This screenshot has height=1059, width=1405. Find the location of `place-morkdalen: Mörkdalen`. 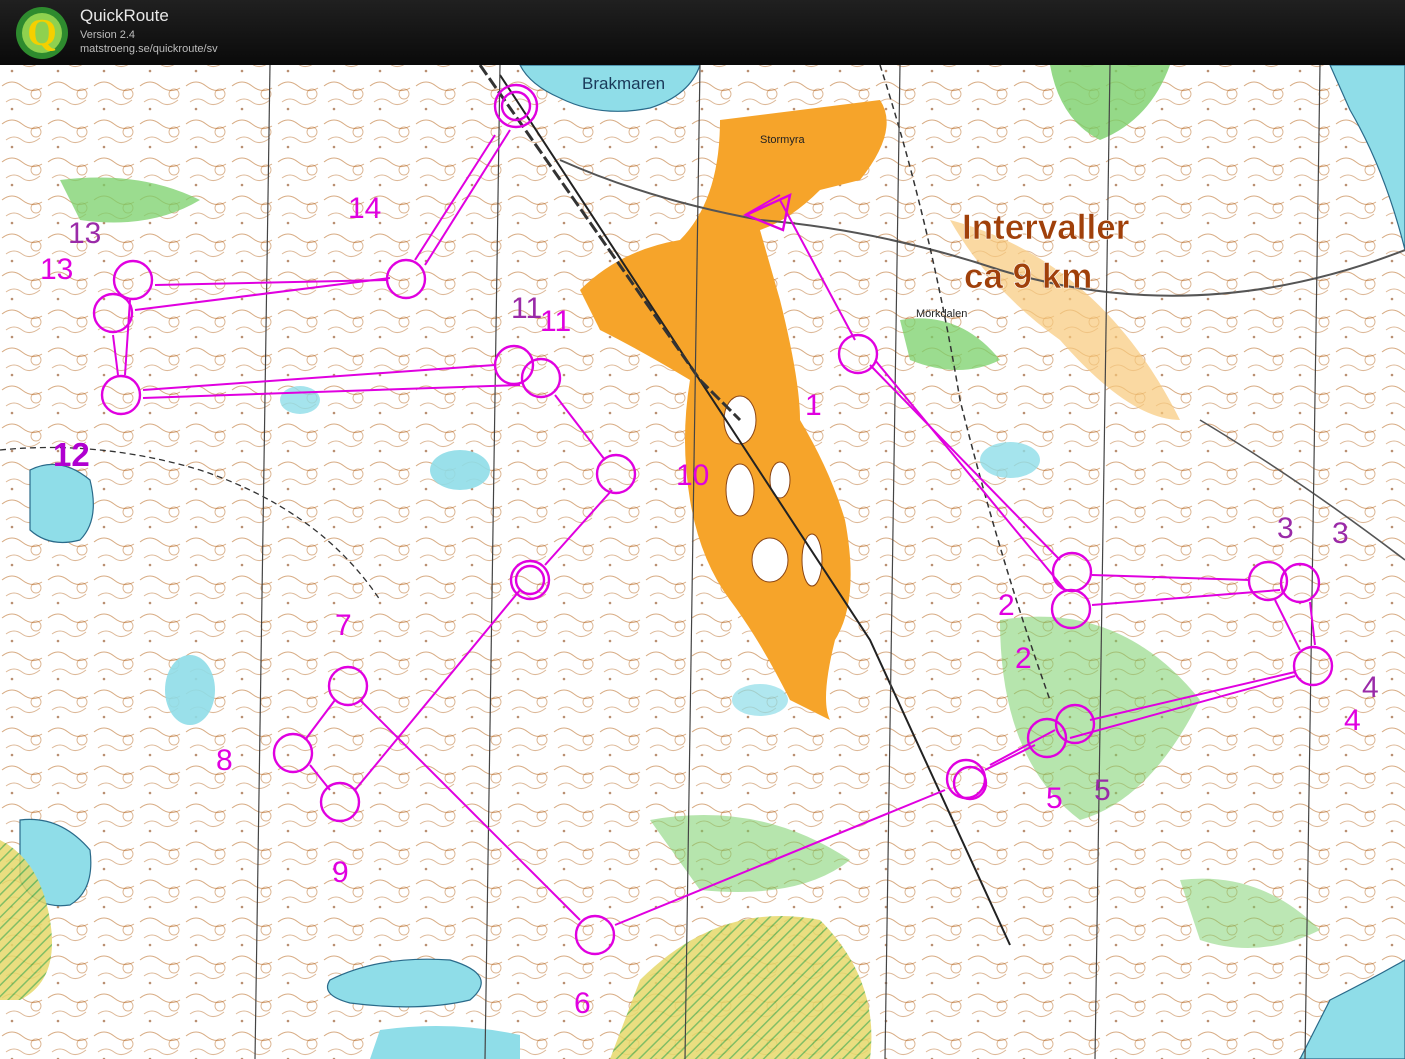

place-morkdalen: Mörkdalen is located at coordinates (941, 314).